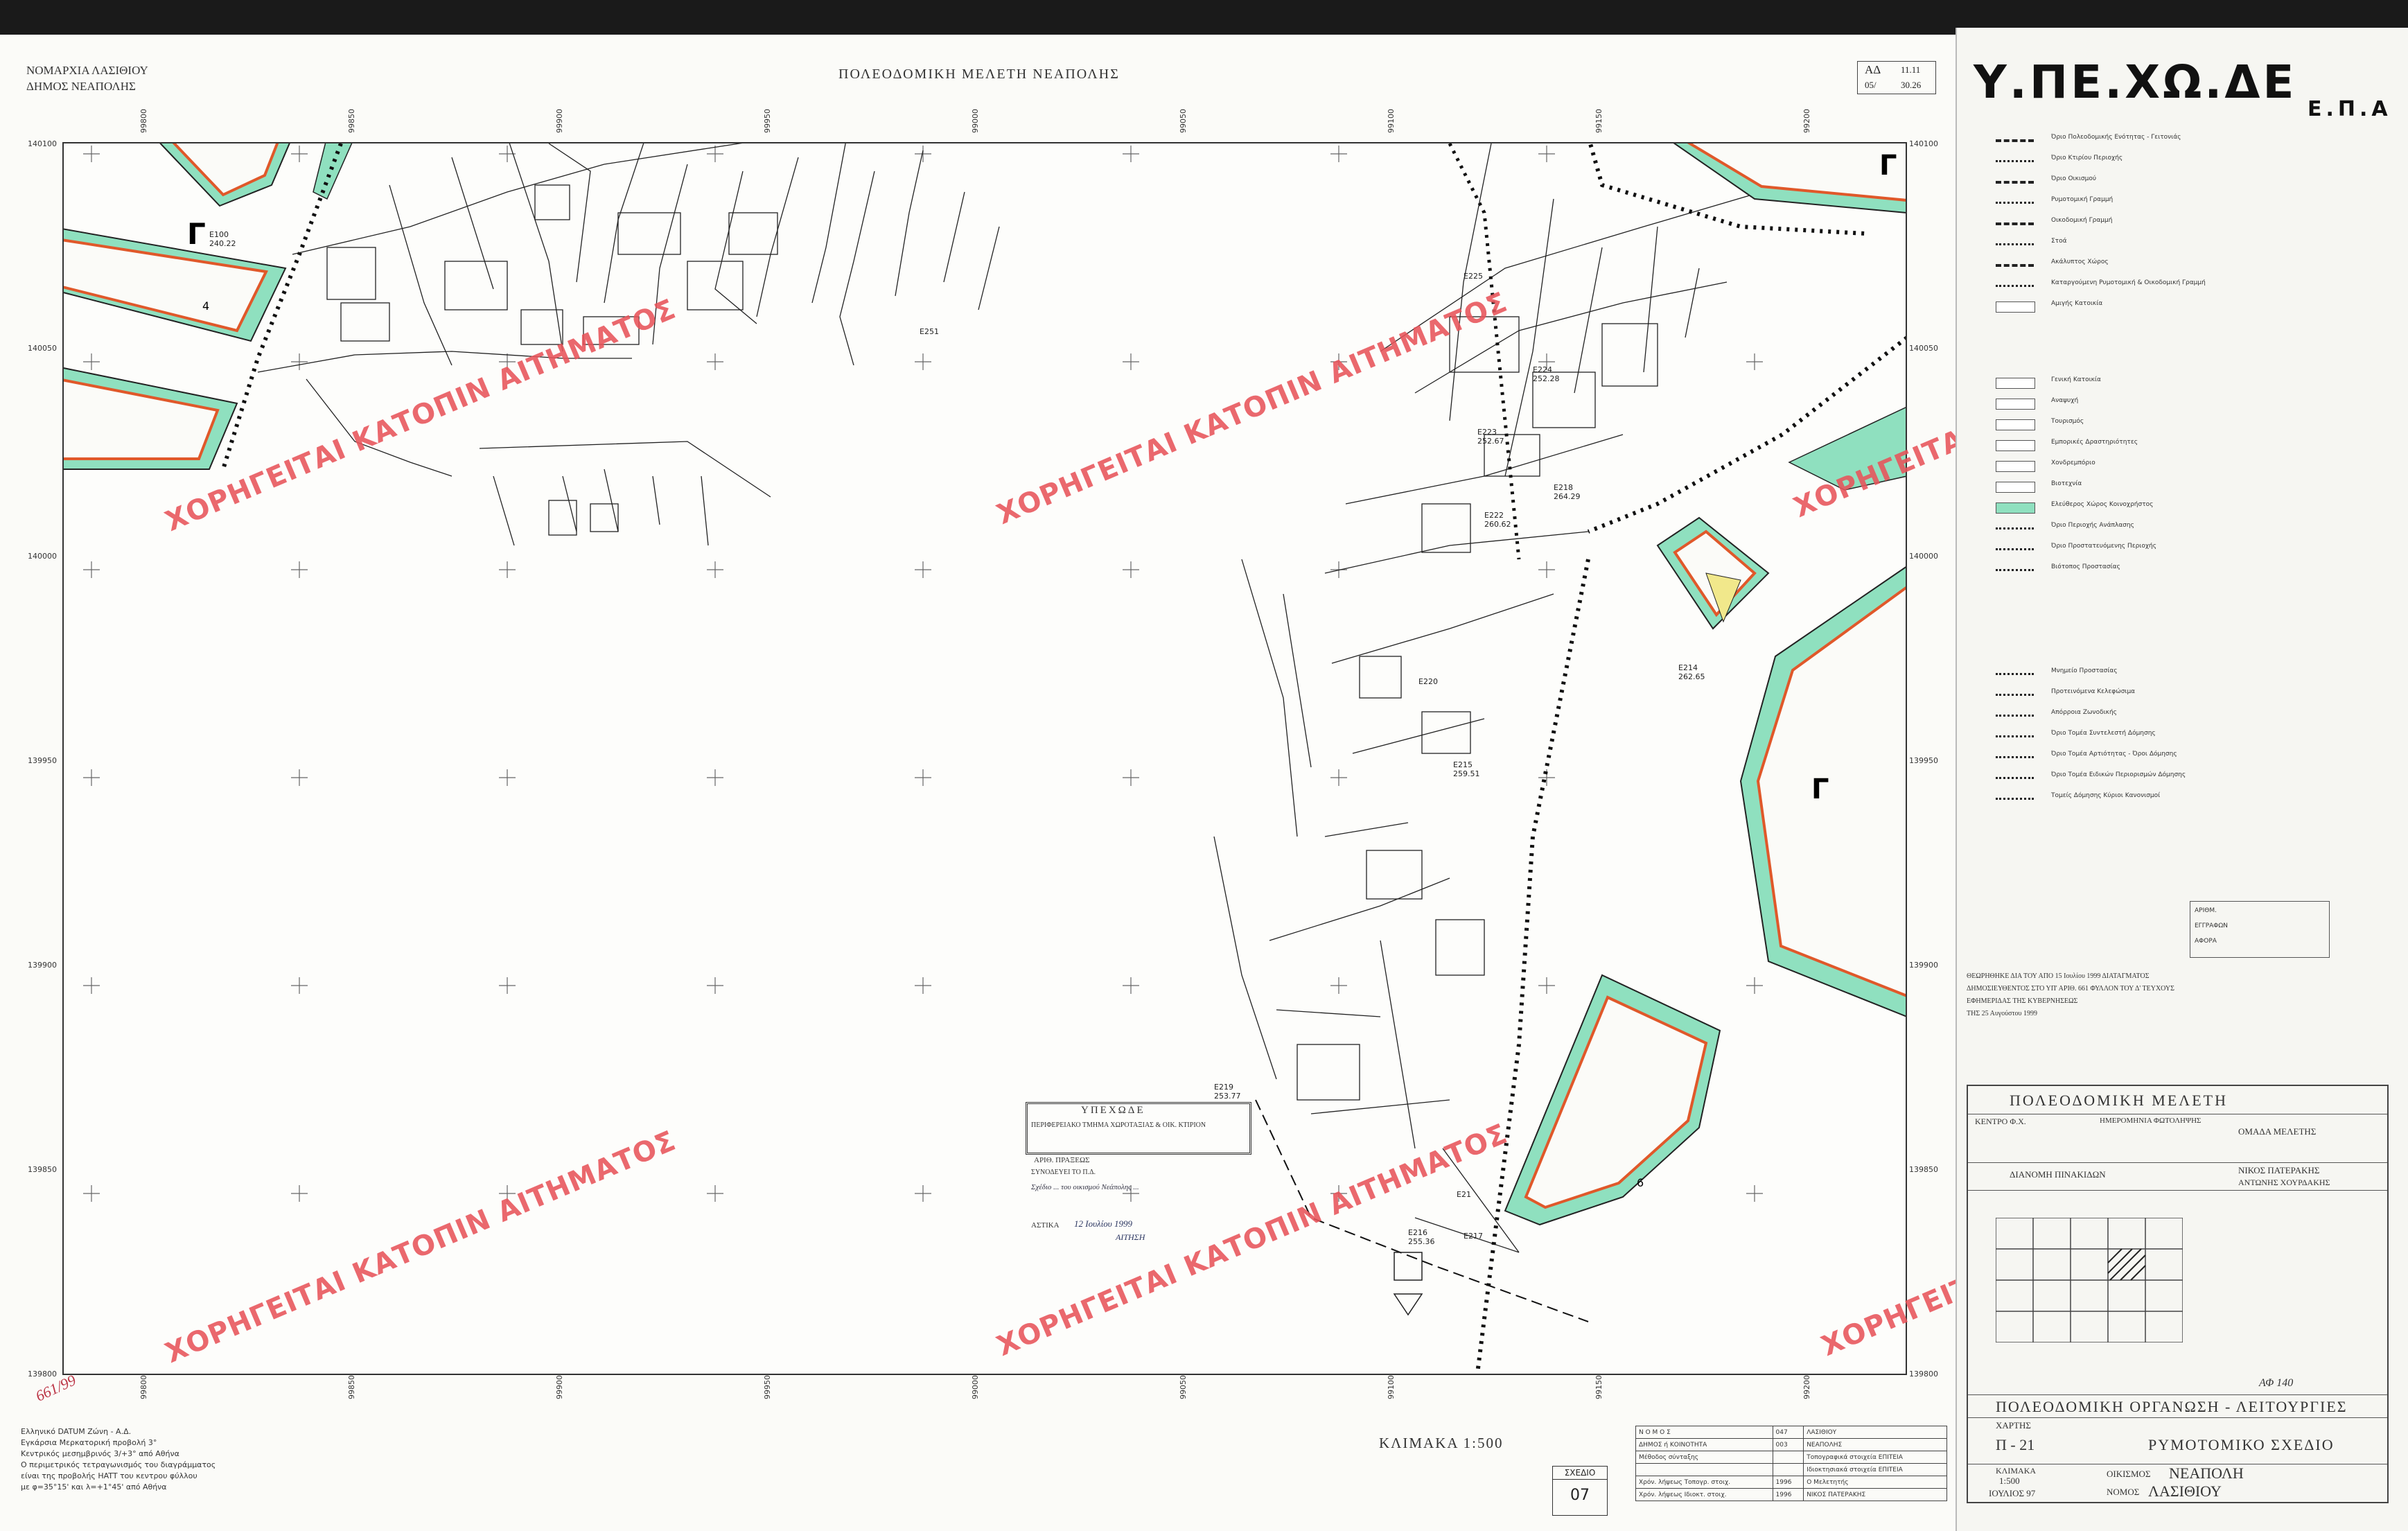 This screenshot has height=1531, width=2408. Describe the element at coordinates (1640, 1182) in the screenshot. I see `side-label-6: 6` at that location.